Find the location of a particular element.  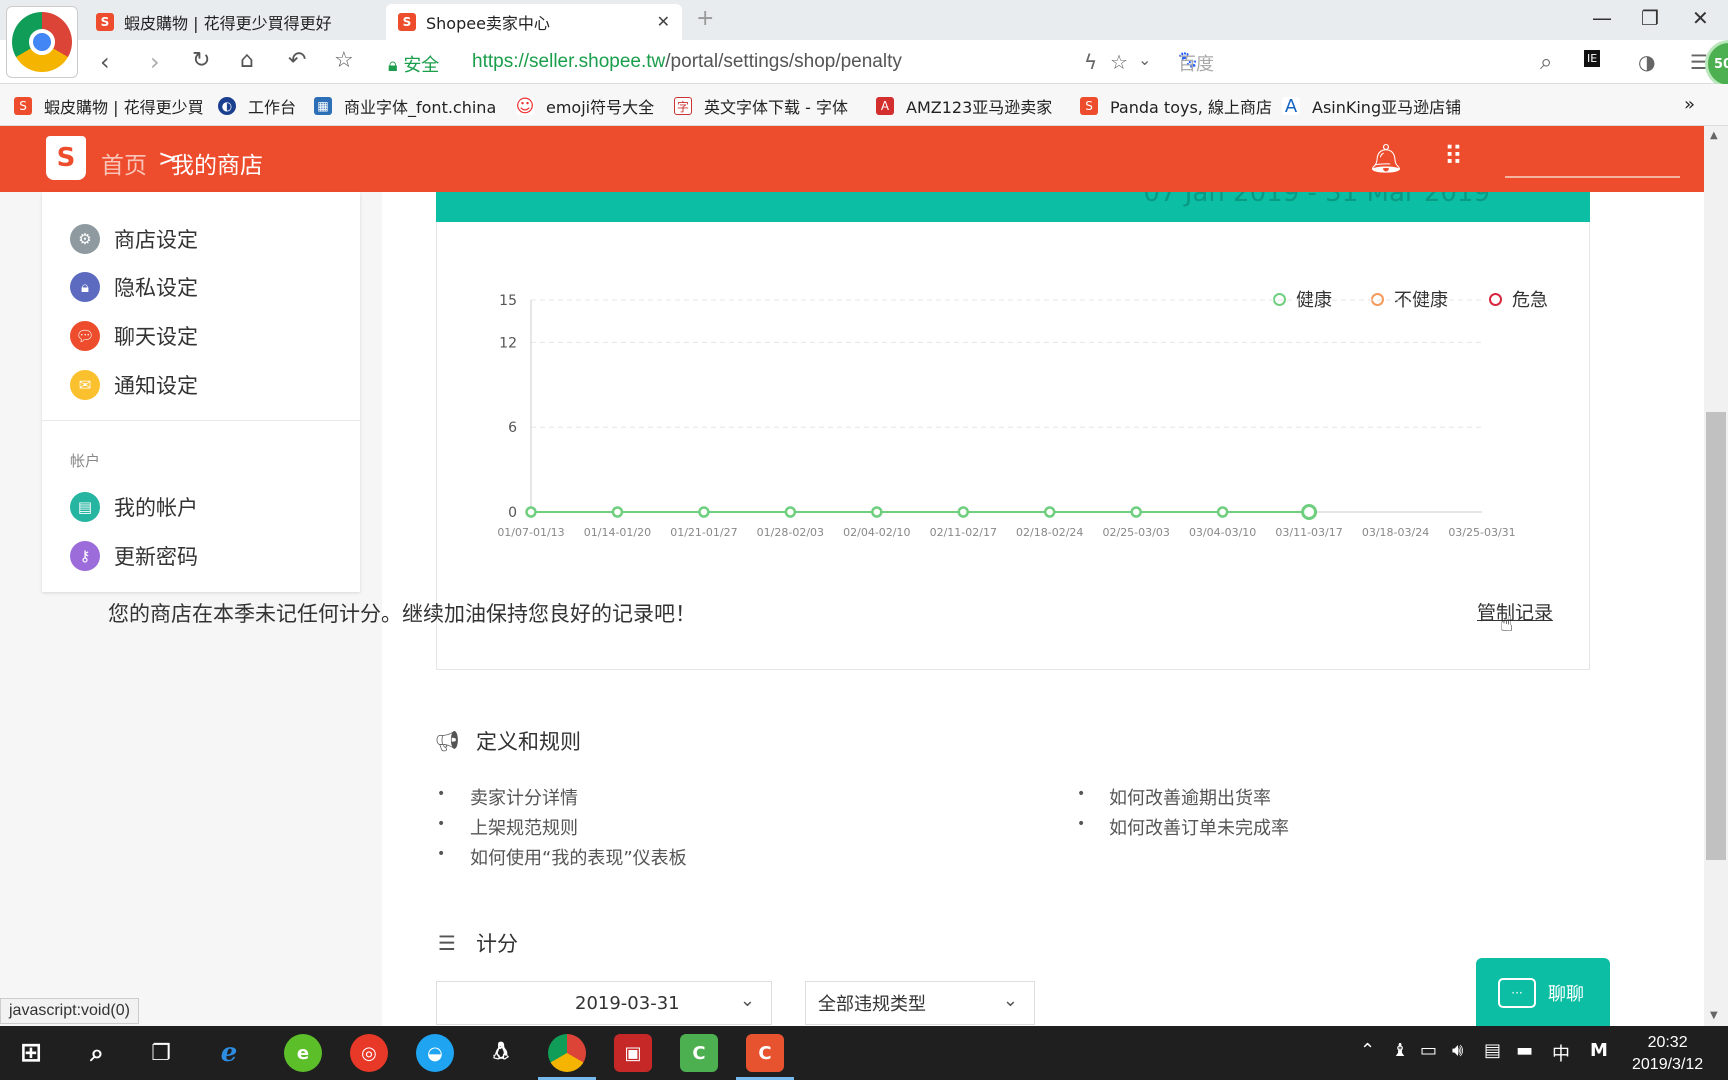

bookmark-item: ◐ 工作台 is located at coordinates (257, 106).